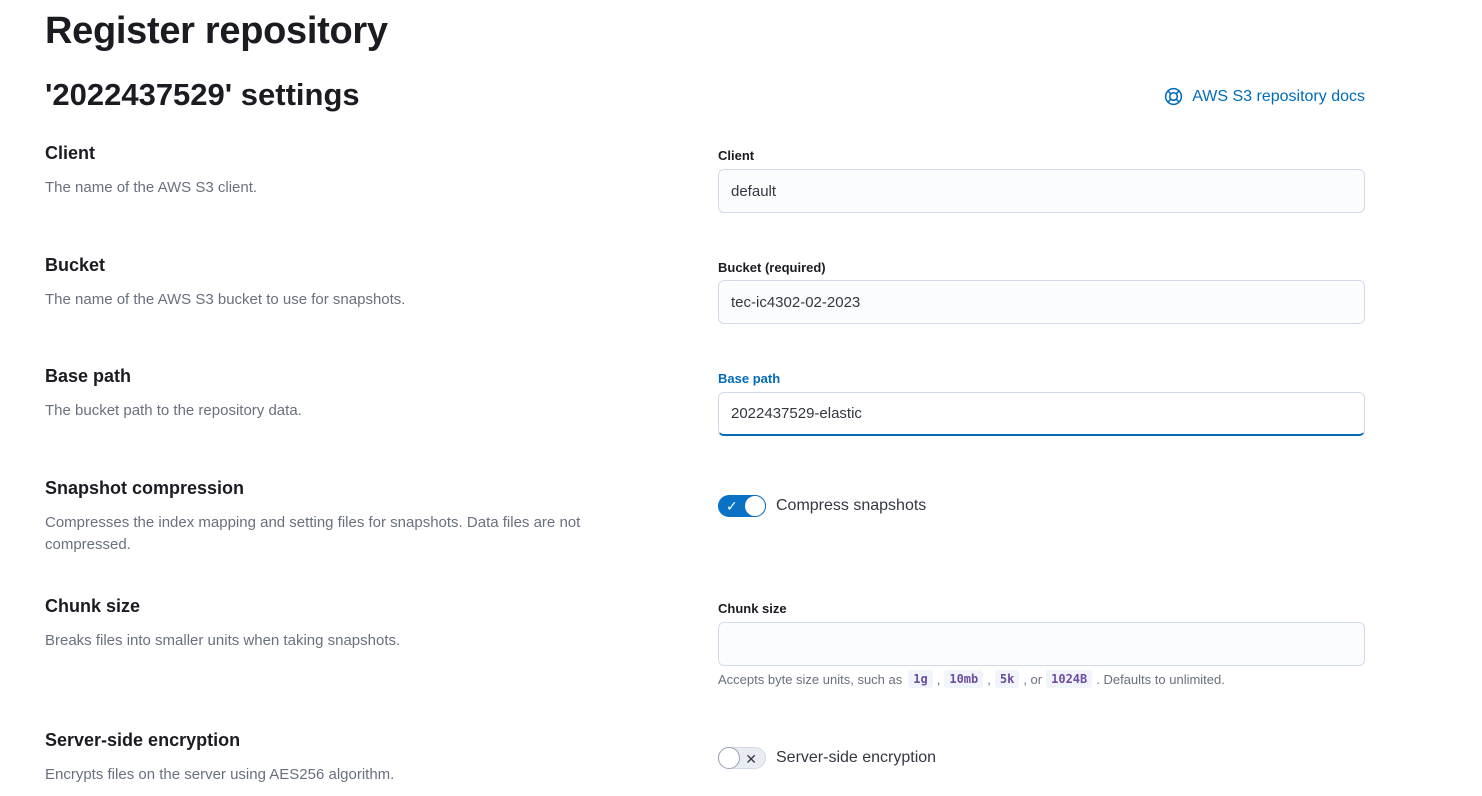 The width and height of the screenshot is (1482, 796). I want to click on client-title: Client, so click(70, 153).